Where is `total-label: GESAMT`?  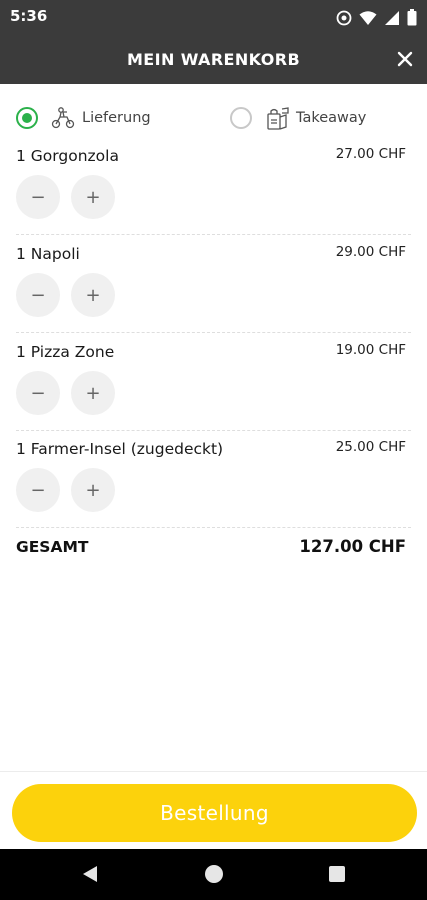 total-label: GESAMT is located at coordinates (52, 547).